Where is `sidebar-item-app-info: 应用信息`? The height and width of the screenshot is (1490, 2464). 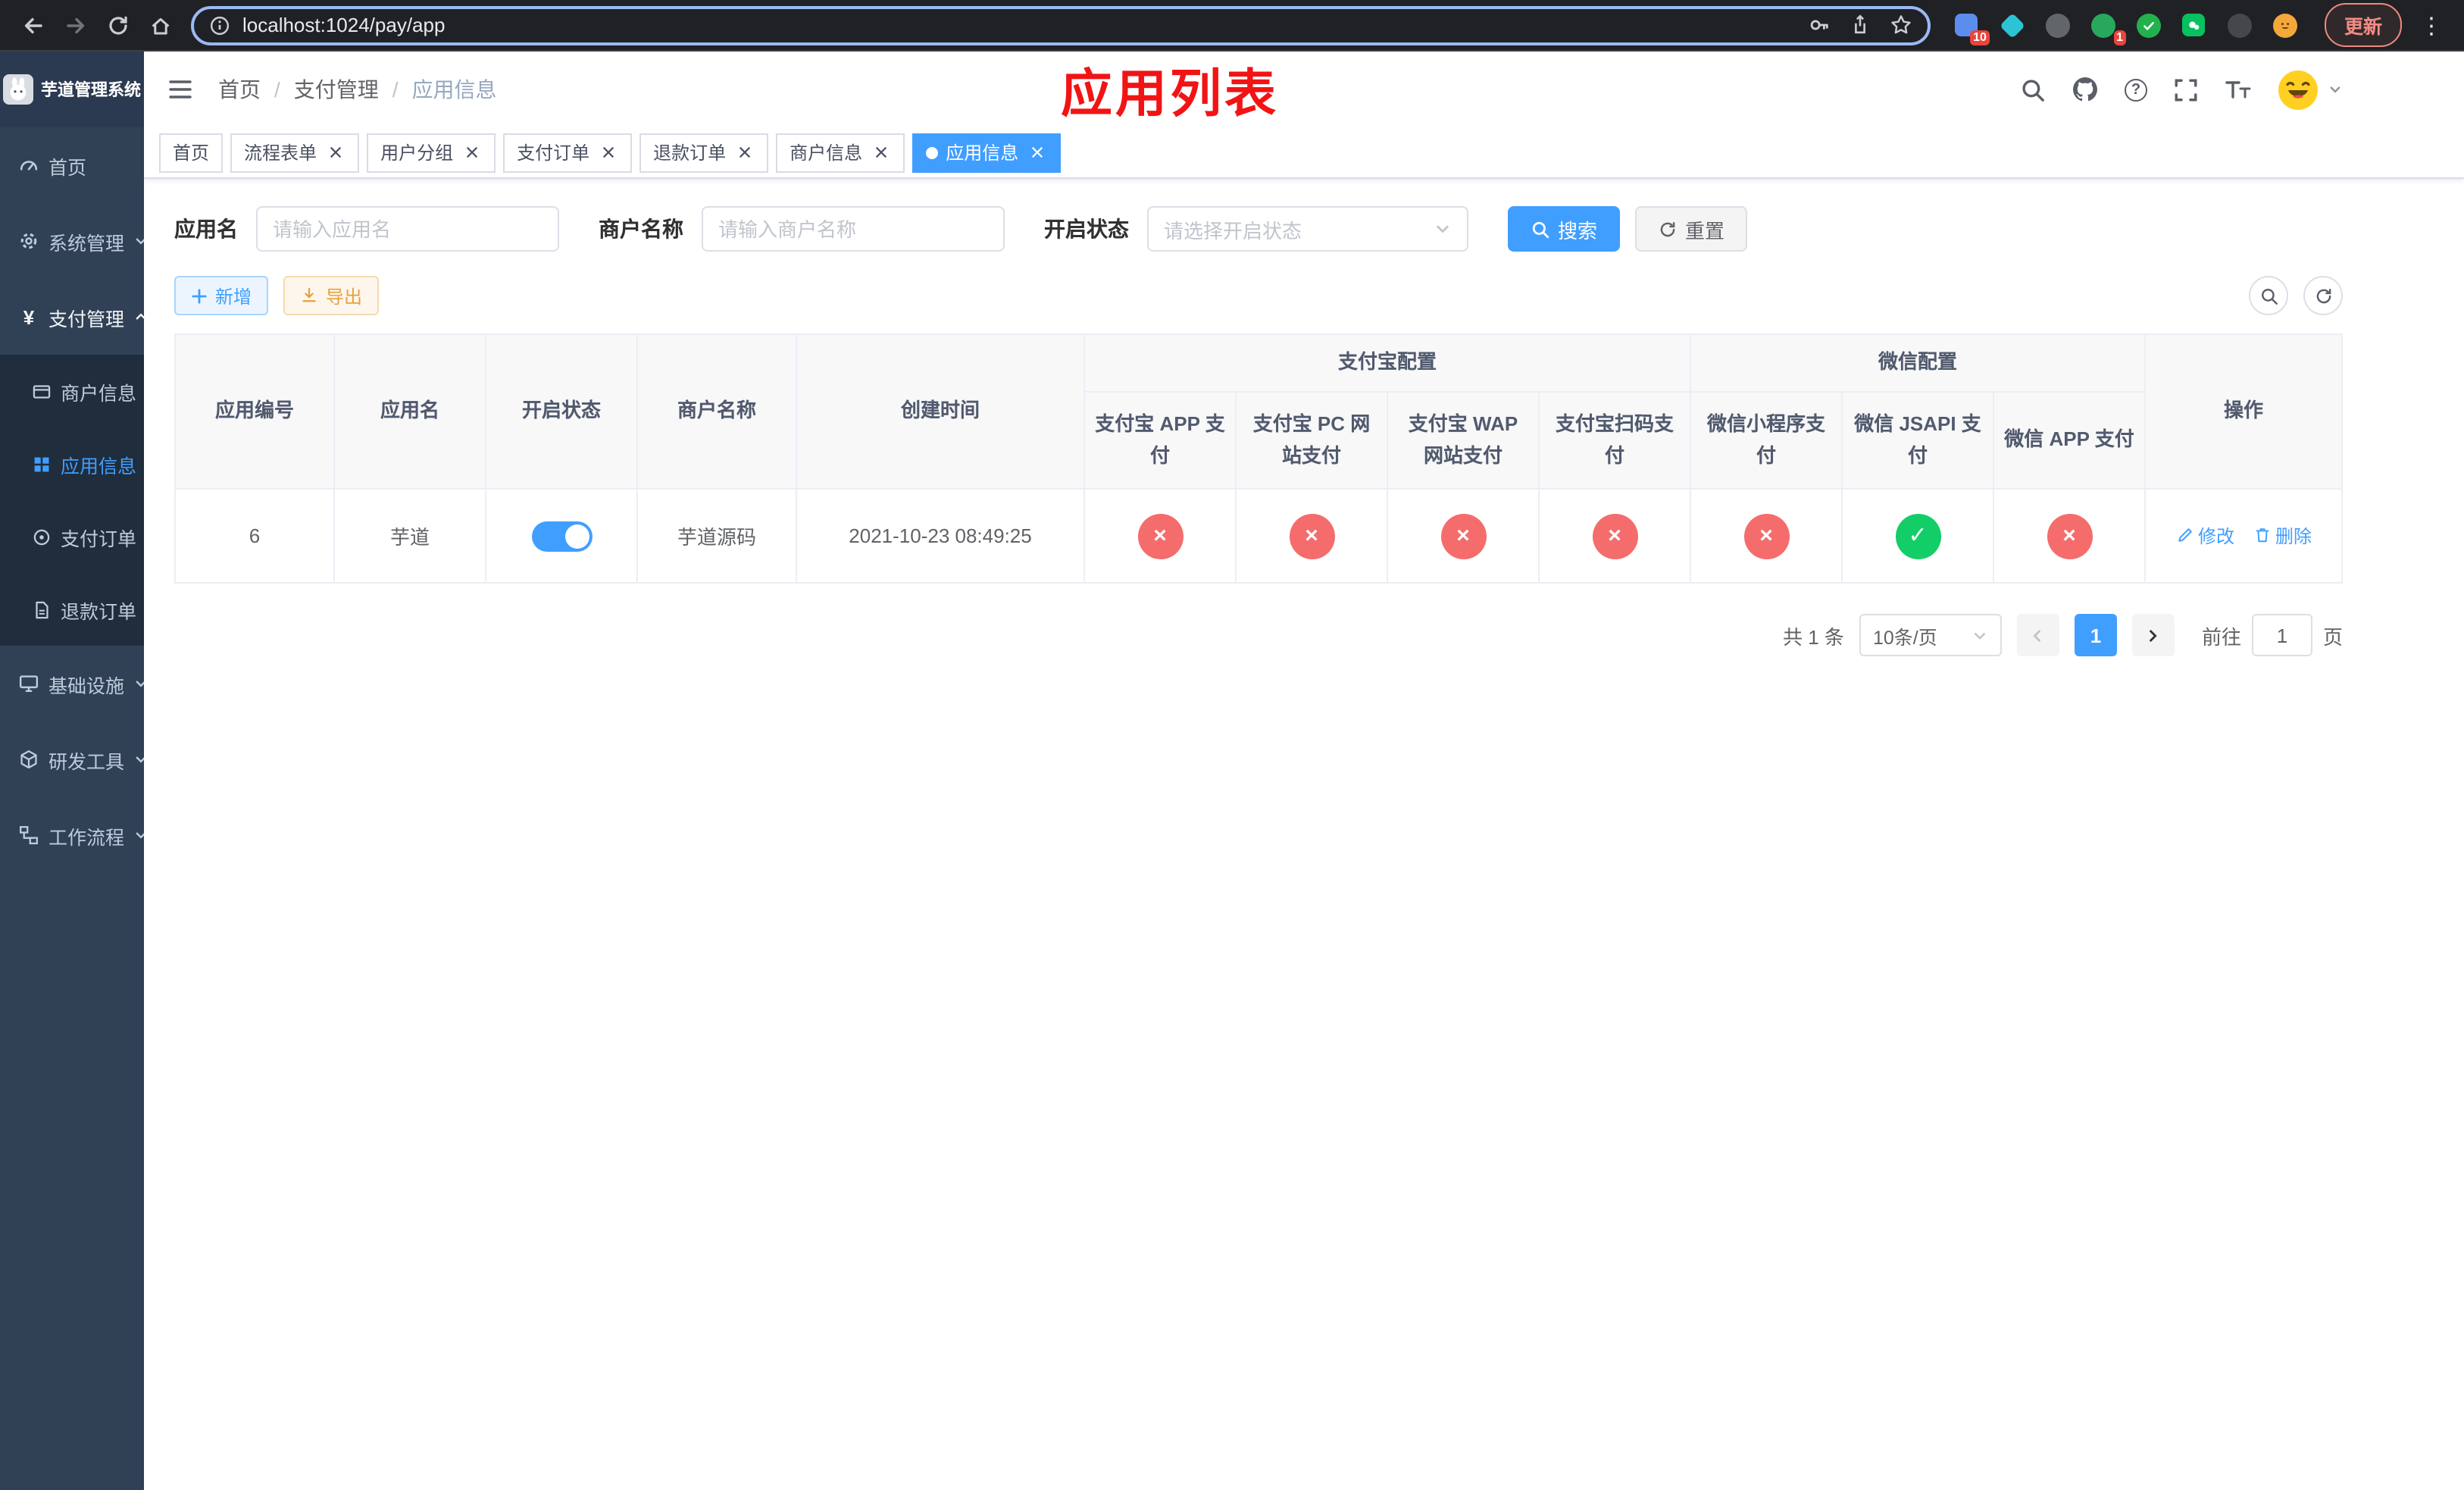 sidebar-item-app-info: 应用信息 is located at coordinates (72, 463).